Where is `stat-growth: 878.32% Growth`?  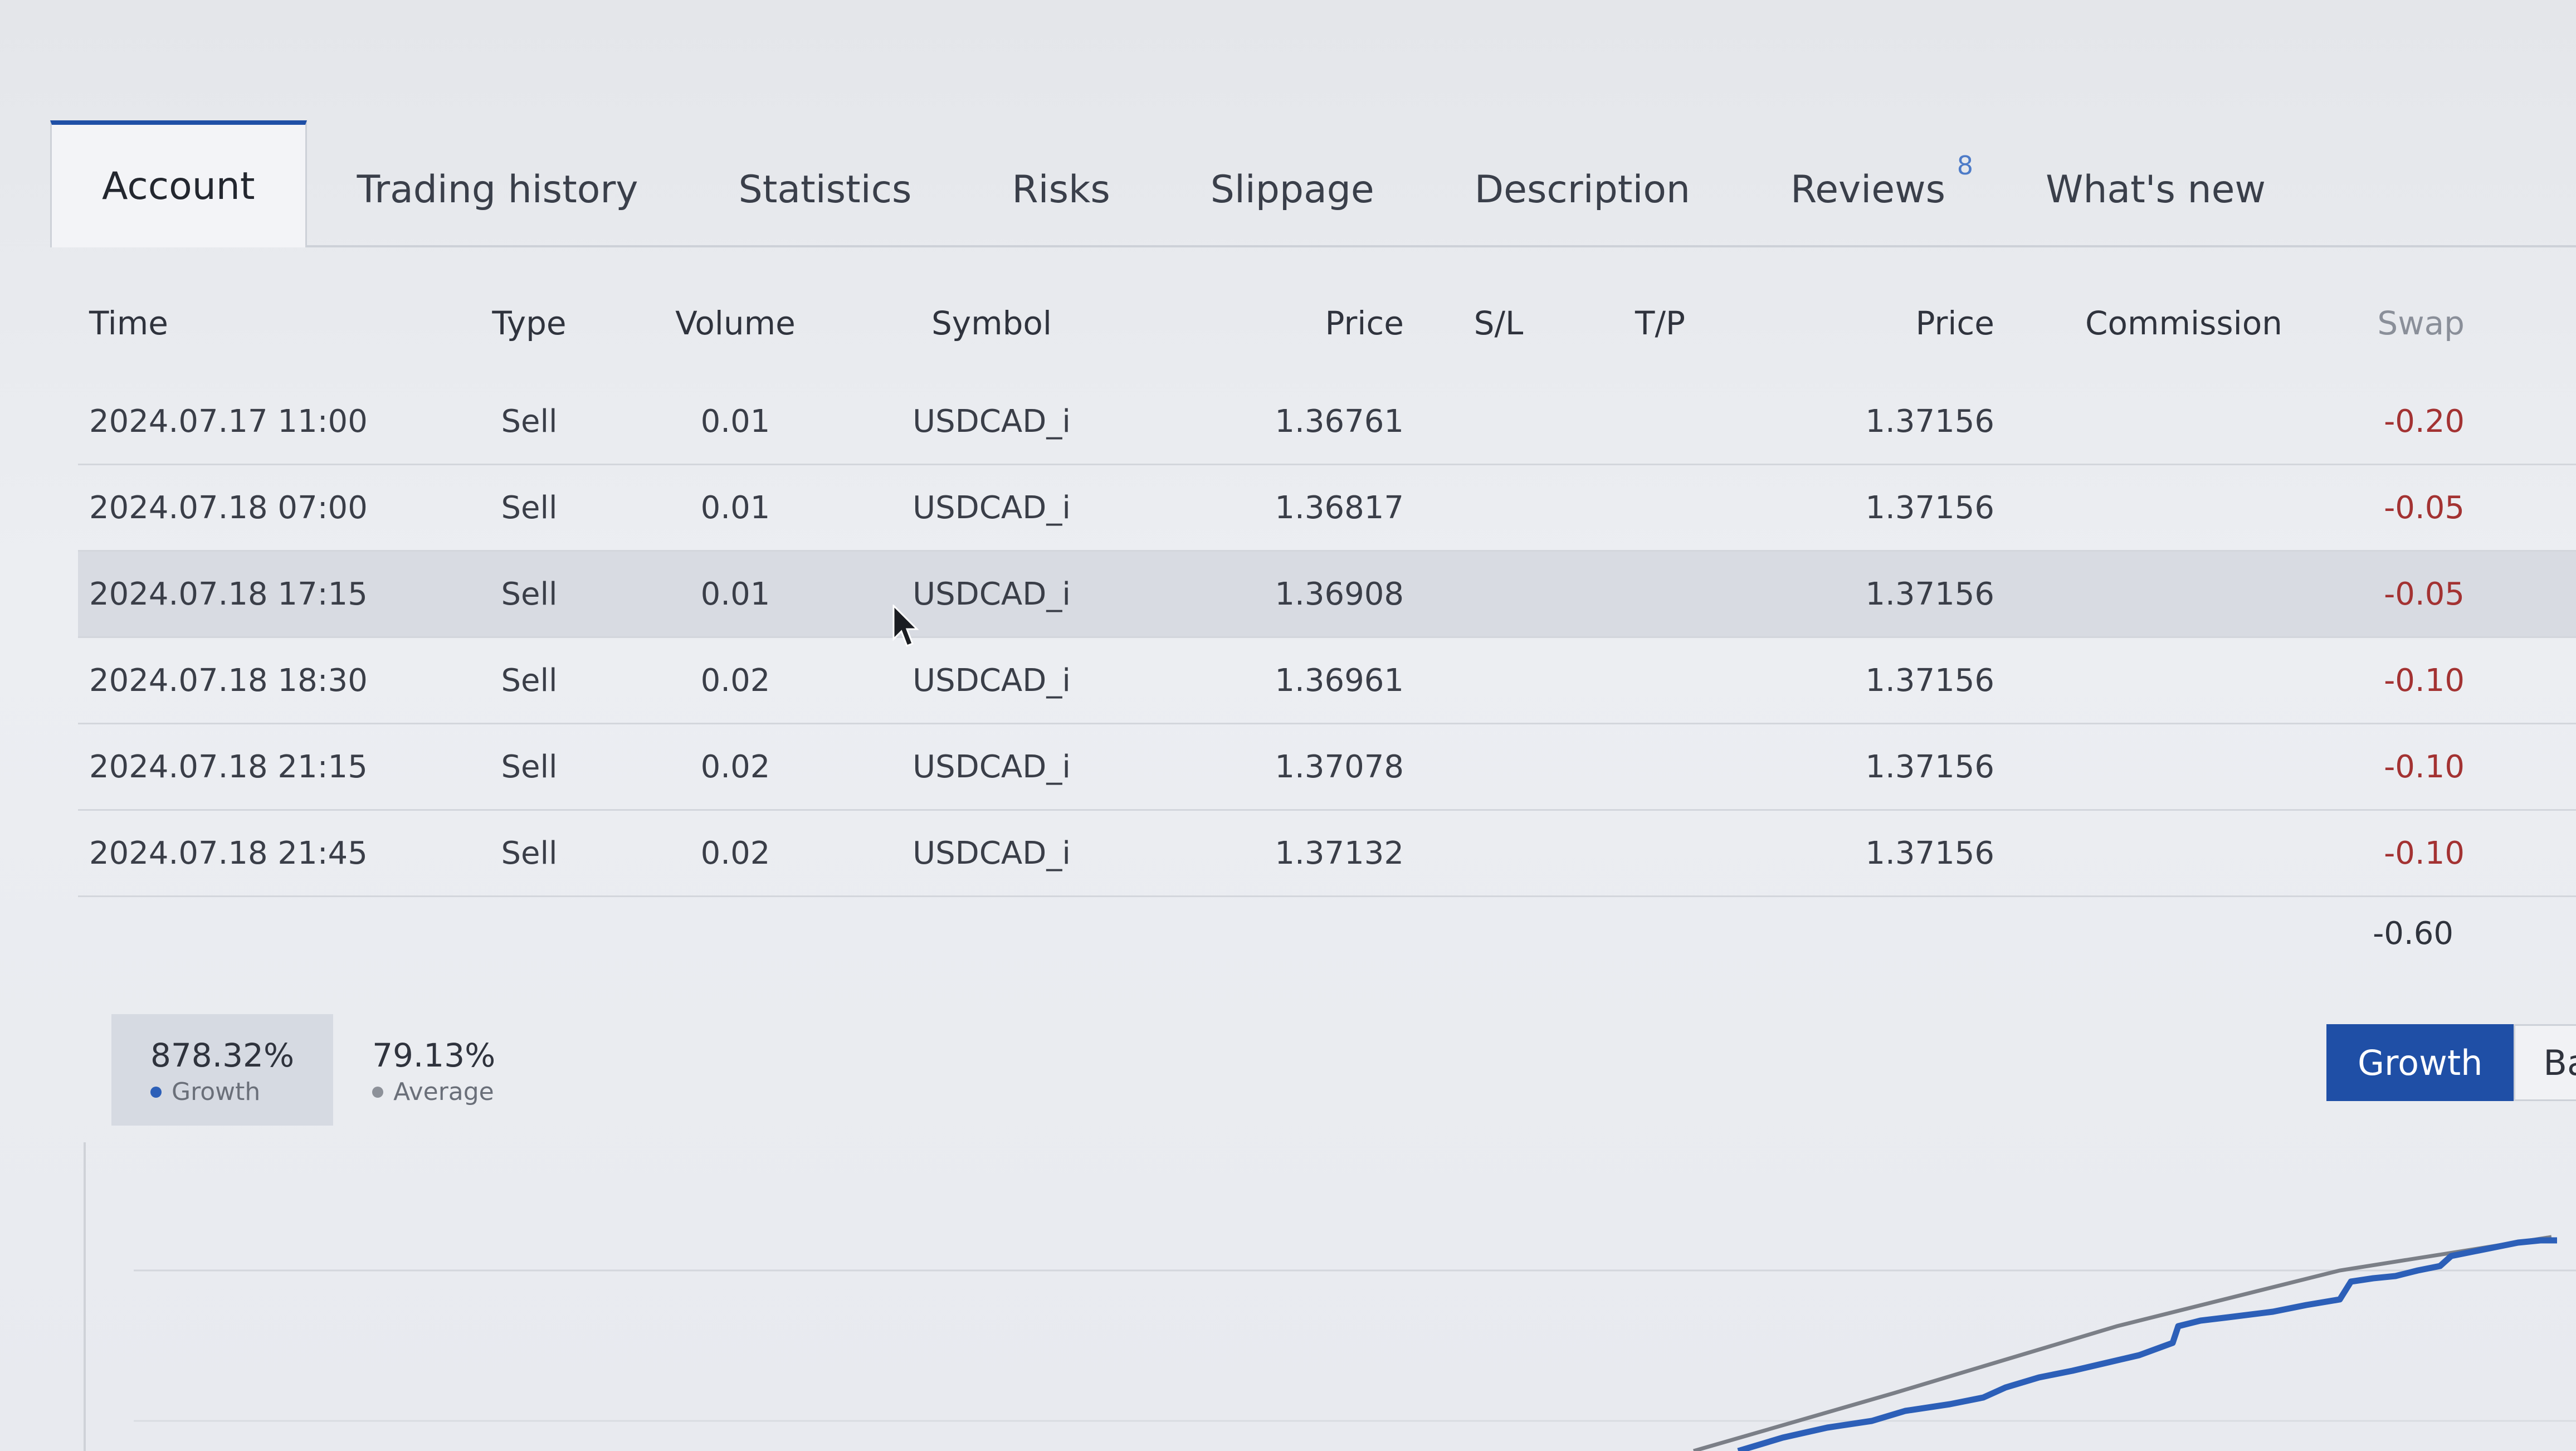 stat-growth: 878.32% Growth is located at coordinates (222, 1070).